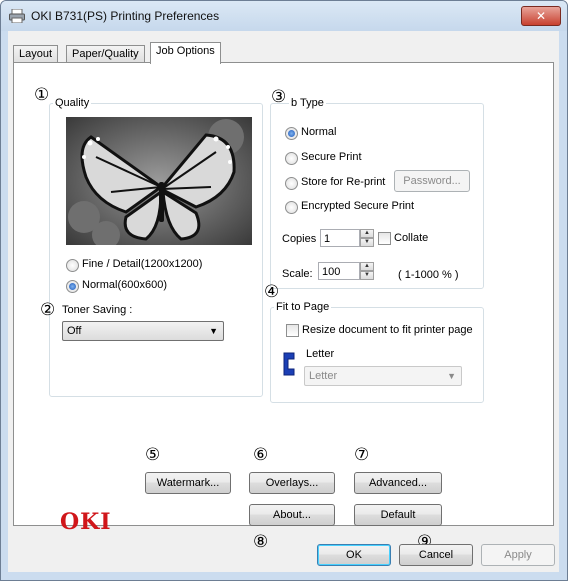 Image resolution: width=568 pixels, height=581 pixels. Describe the element at coordinates (185, 53) in the screenshot. I see `tab-job-options: Job Options` at that location.